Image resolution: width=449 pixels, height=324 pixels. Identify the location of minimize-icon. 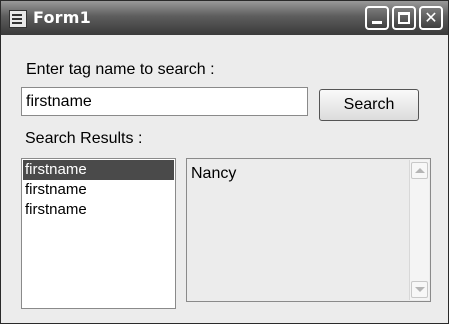
(377, 22).